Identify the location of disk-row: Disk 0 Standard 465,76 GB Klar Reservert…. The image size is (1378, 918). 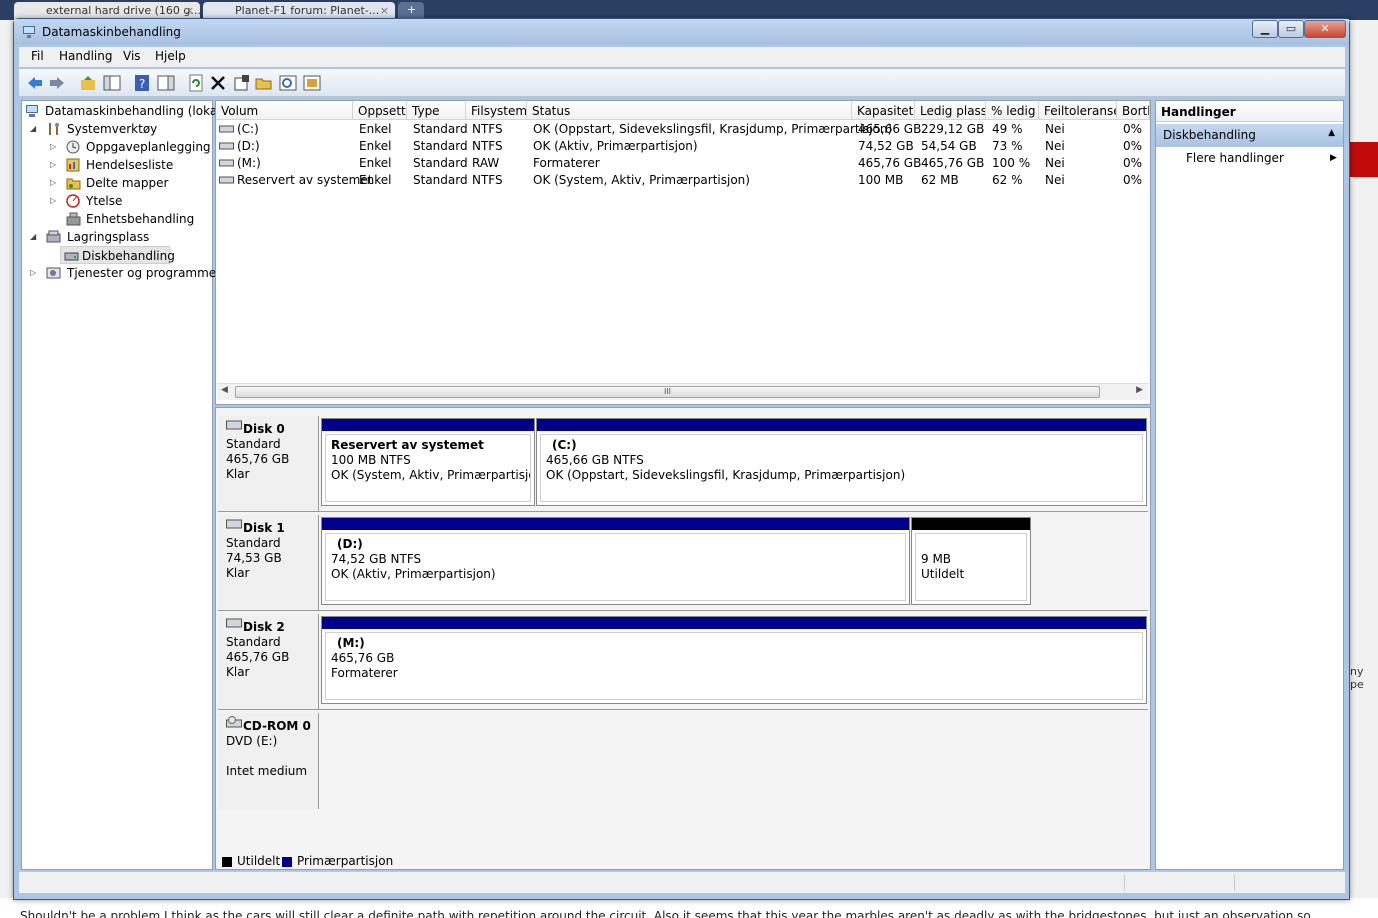
(683, 464).